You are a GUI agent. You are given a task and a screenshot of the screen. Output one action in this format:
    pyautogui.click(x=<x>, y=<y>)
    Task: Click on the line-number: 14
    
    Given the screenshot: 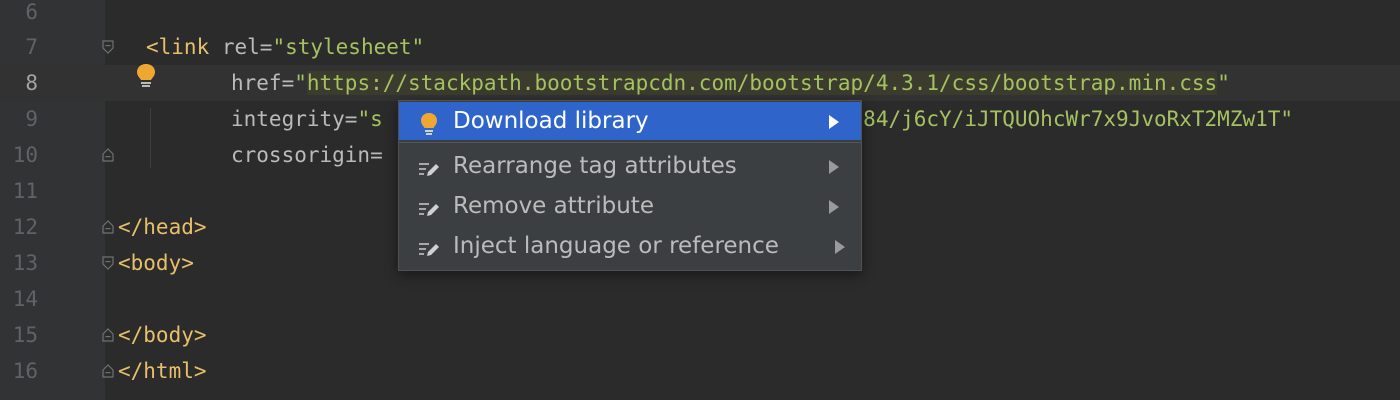 What is the action you would take?
    pyautogui.click(x=25, y=299)
    